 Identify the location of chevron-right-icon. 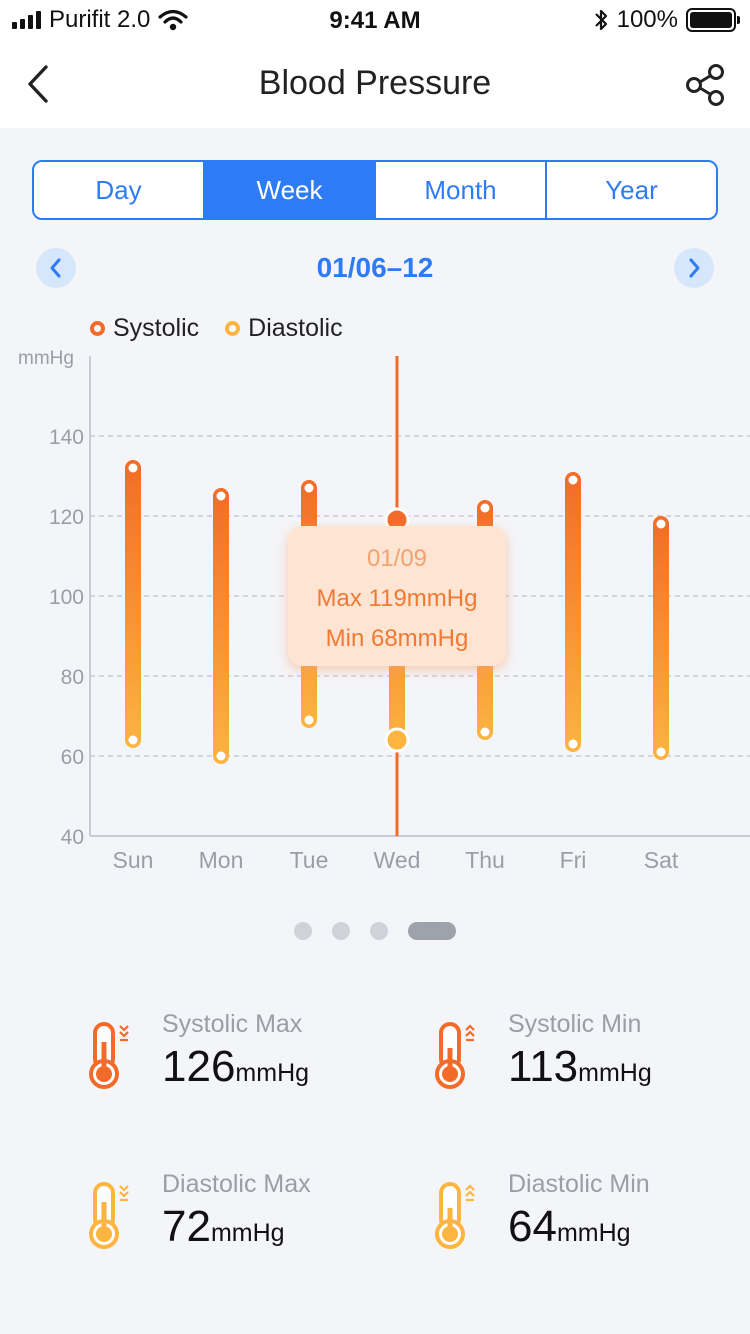
(694, 268).